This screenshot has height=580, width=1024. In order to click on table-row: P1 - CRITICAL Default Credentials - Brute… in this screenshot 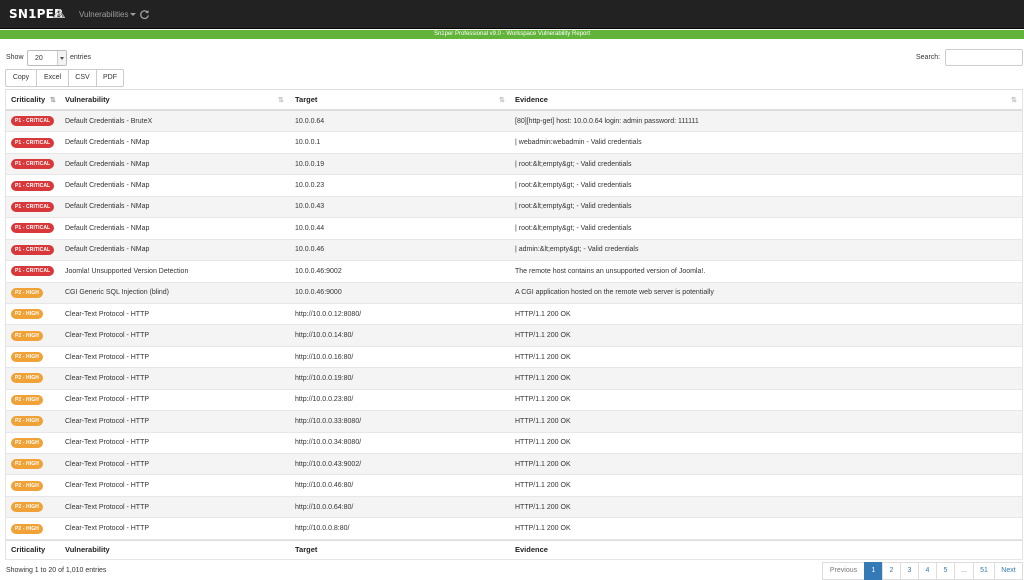, I will do `click(514, 122)`.